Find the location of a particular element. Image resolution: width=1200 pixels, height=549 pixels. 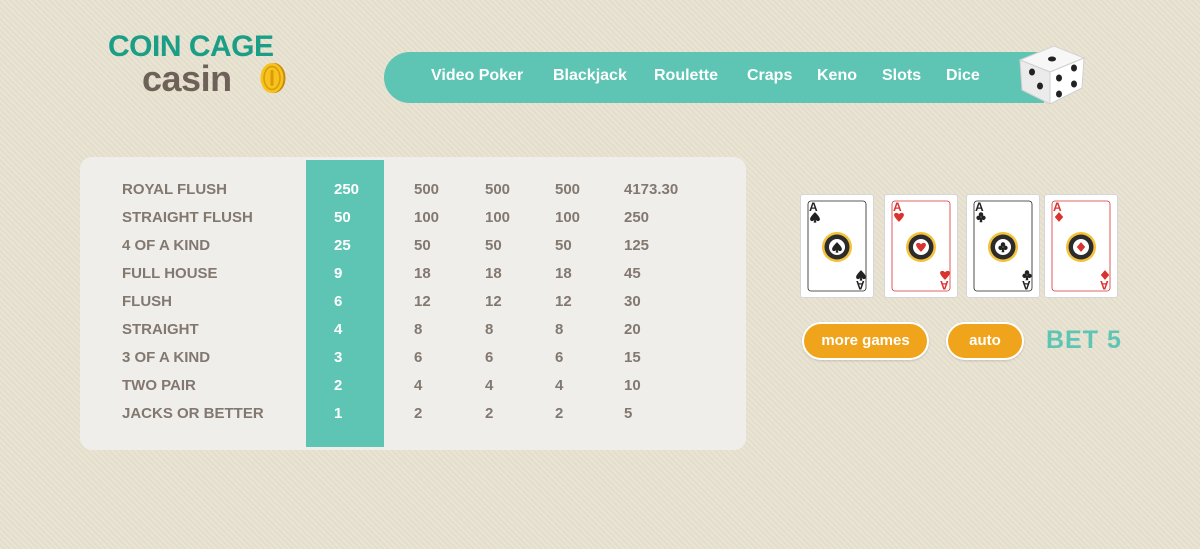

payout-value: 5 is located at coordinates (628, 413).